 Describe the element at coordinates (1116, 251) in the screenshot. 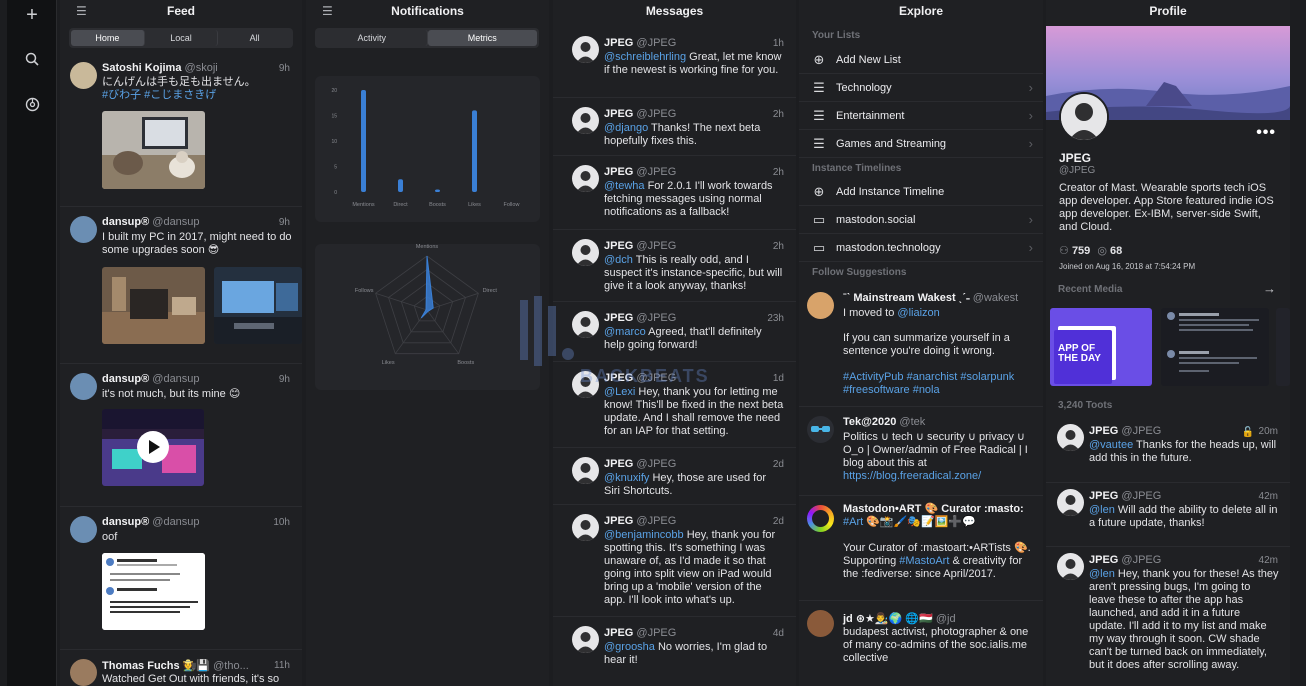

I see `followers-count: 68` at that location.